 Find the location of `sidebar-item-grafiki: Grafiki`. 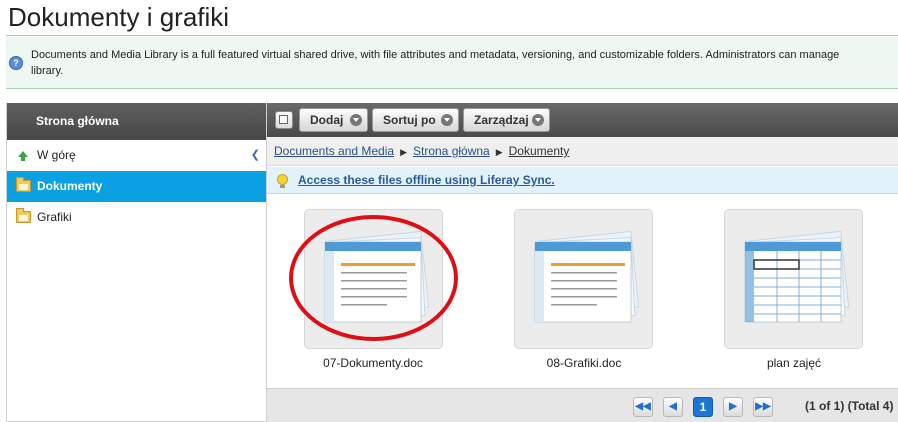

sidebar-item-grafiki: Grafiki is located at coordinates (136, 217).